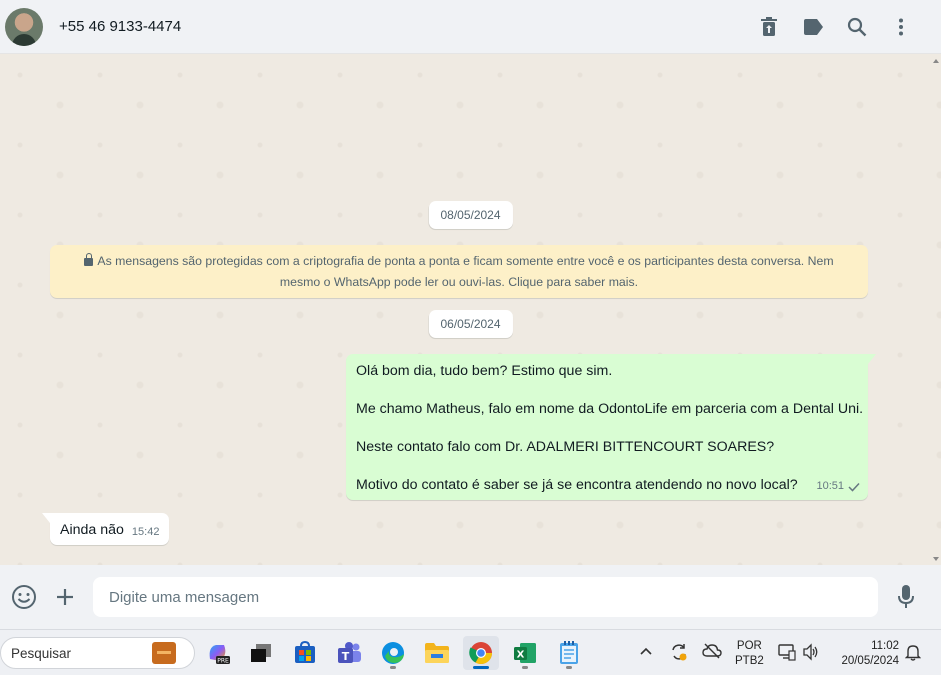  I want to click on edge-icon, so click(393, 653).